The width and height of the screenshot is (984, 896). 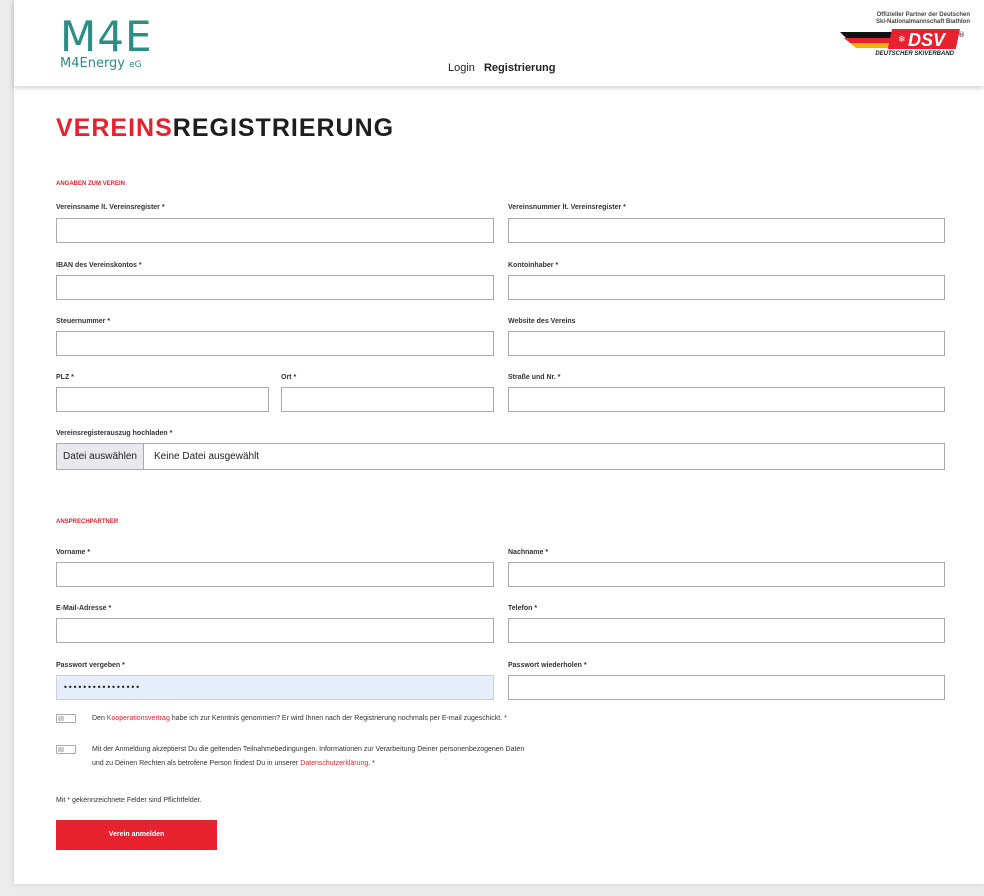 I want to click on iban-input, so click(x=275, y=287).